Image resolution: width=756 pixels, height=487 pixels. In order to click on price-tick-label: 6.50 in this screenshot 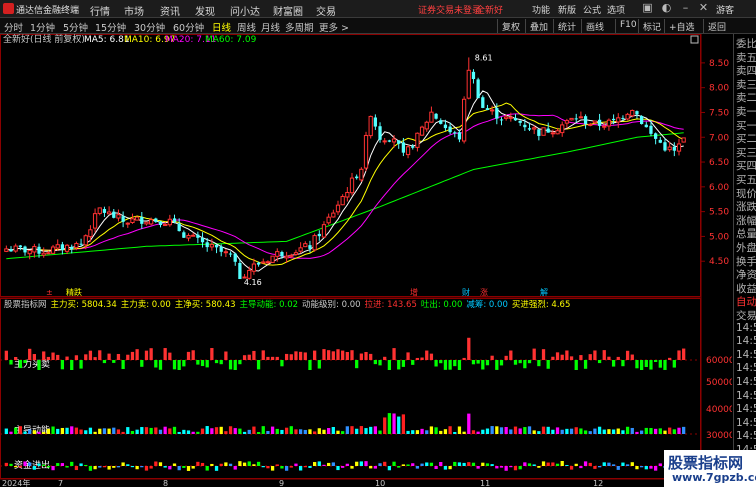, I will do `click(719, 163)`.